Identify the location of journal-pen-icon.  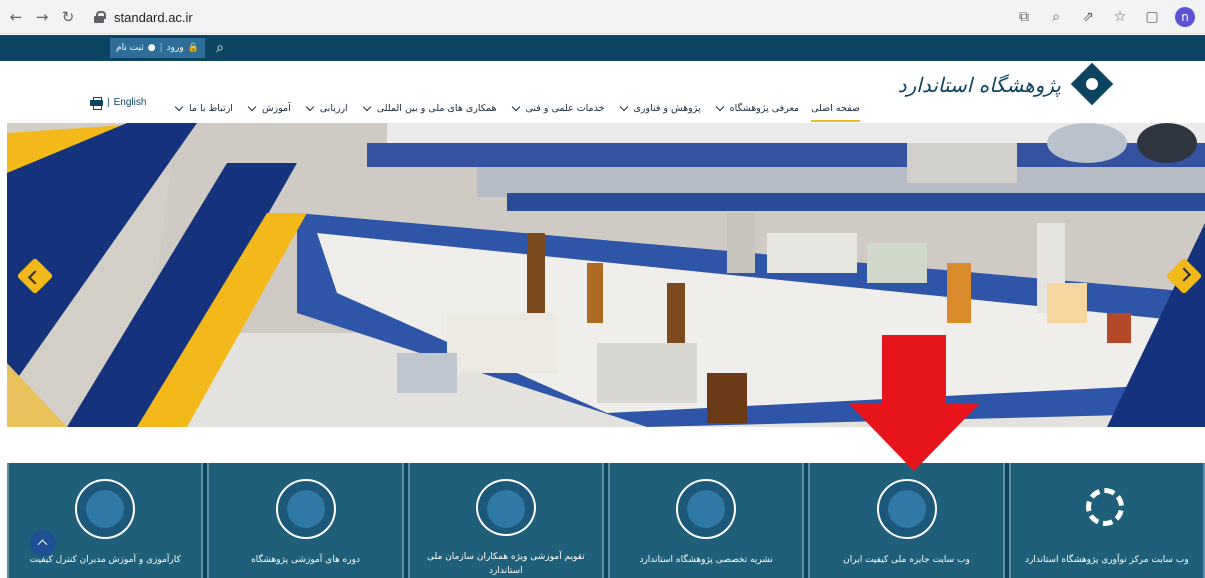
(706, 509).